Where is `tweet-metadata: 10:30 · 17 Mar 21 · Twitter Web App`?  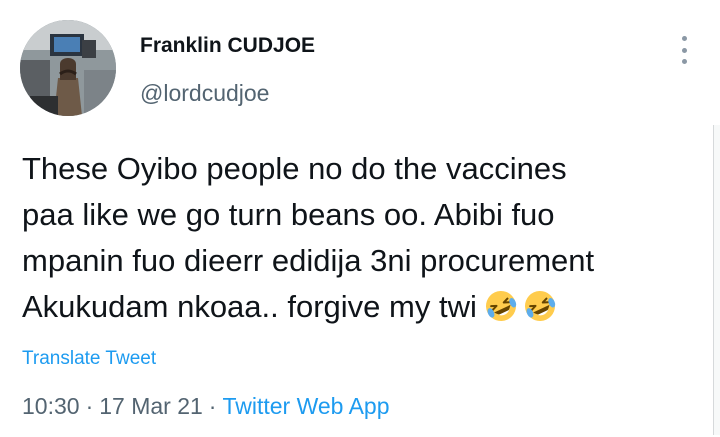
tweet-metadata: 10:30 · 17 Mar 21 · Twitter Web App is located at coordinates (206, 406).